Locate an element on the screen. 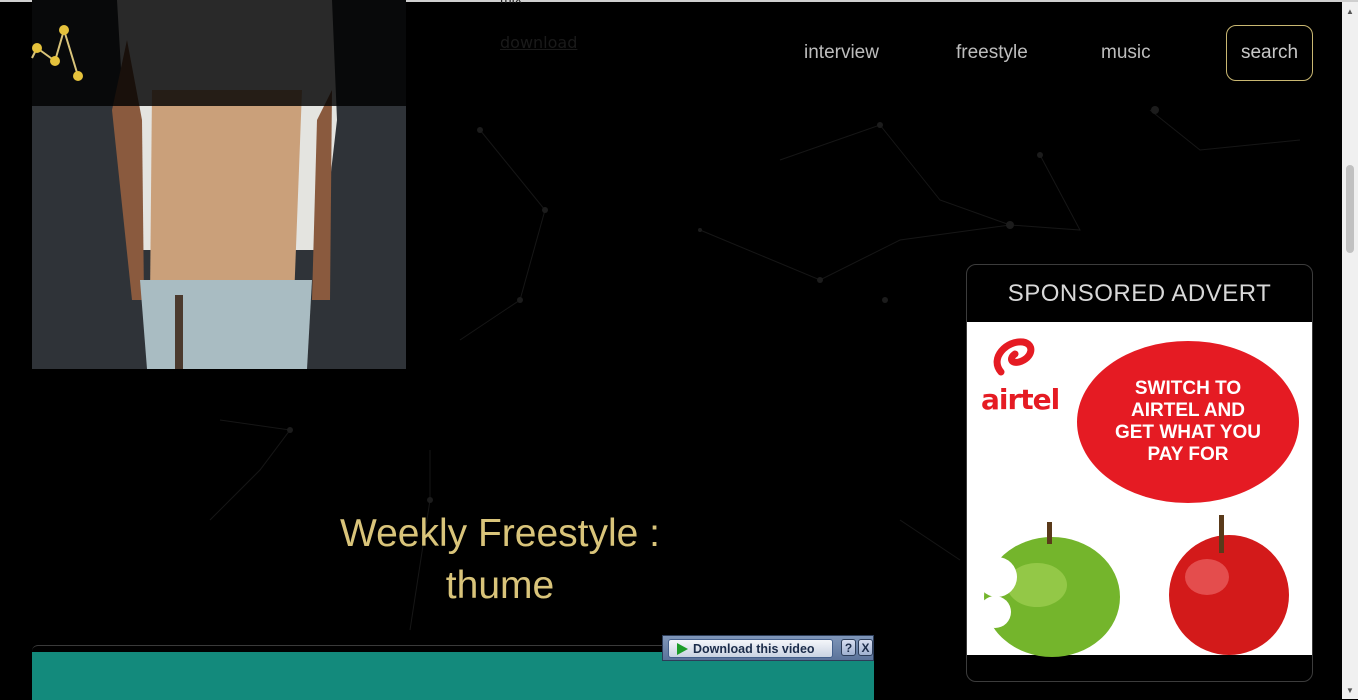  close-button: X is located at coordinates (865, 647).